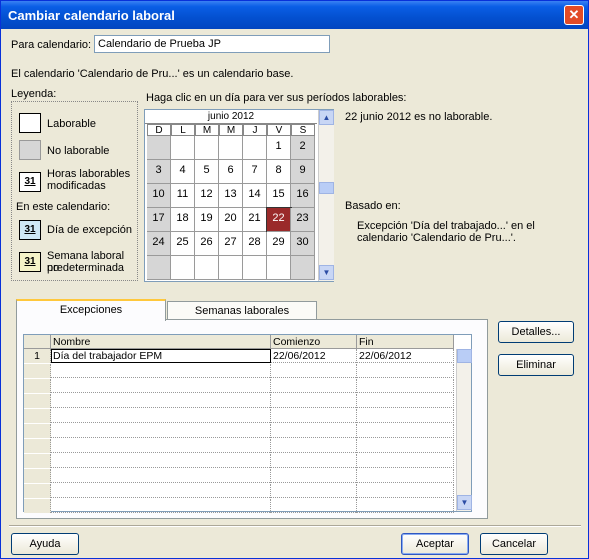 This screenshot has height=559, width=589. Describe the element at coordinates (45, 544) in the screenshot. I see `ayuda-button: Ayuda` at that location.